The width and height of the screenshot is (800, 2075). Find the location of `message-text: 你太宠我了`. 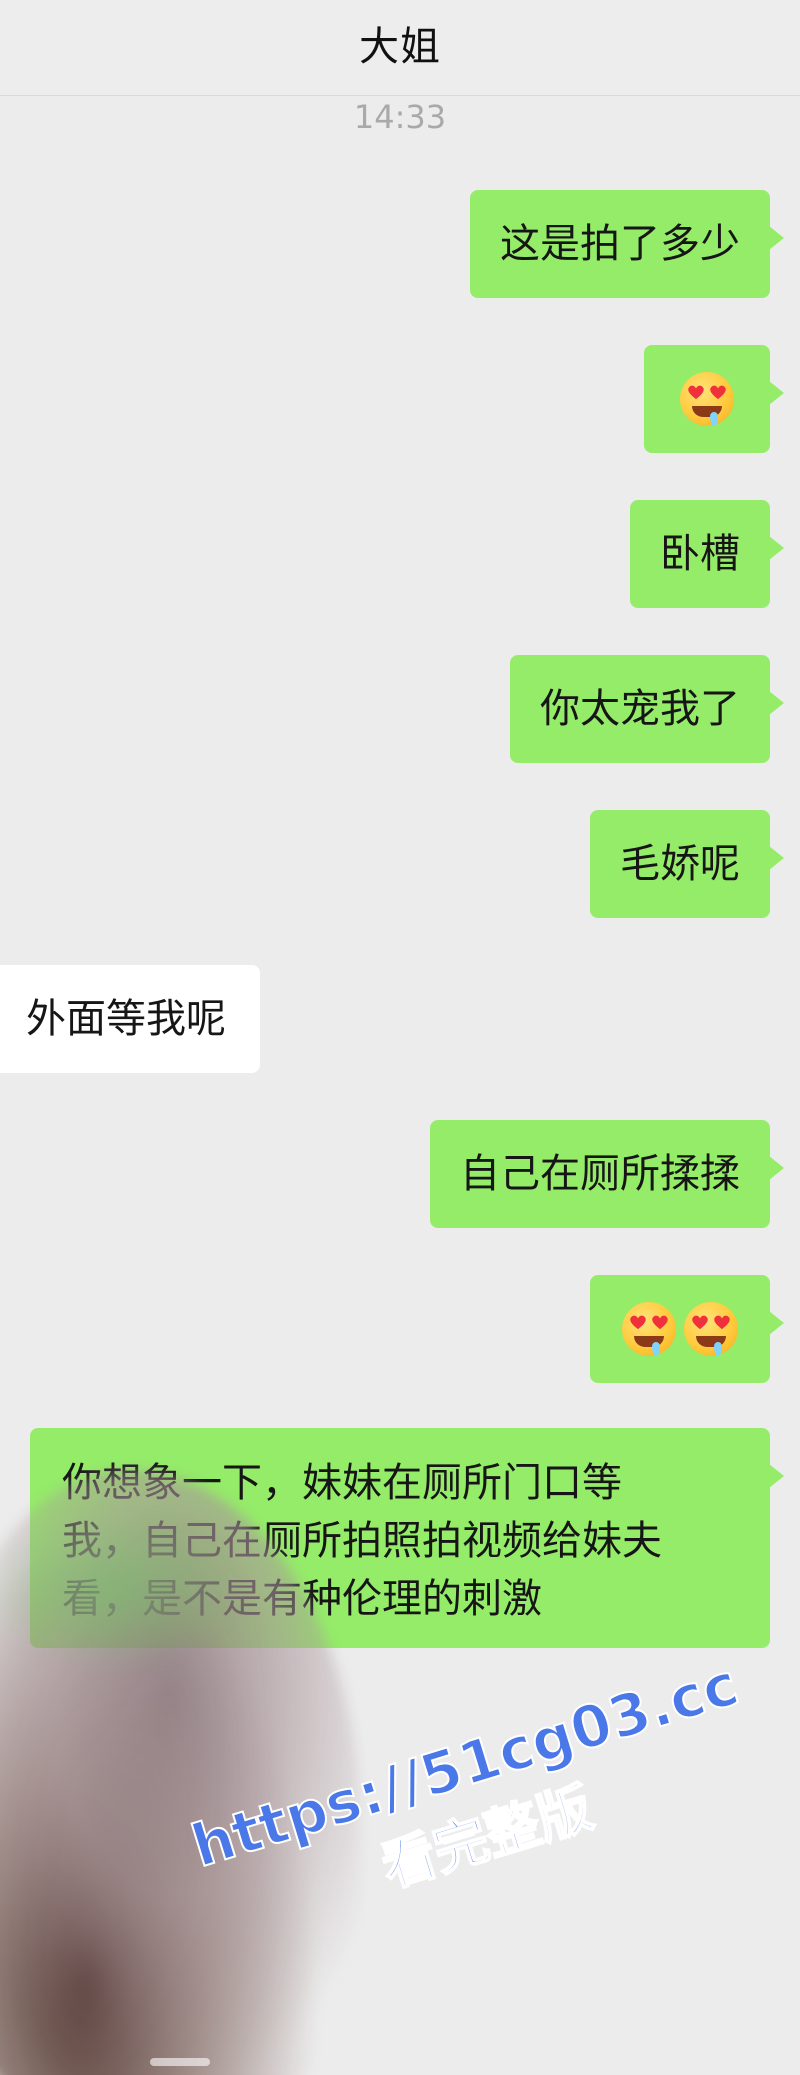

message-text: 你太宠我了 is located at coordinates (640, 709).